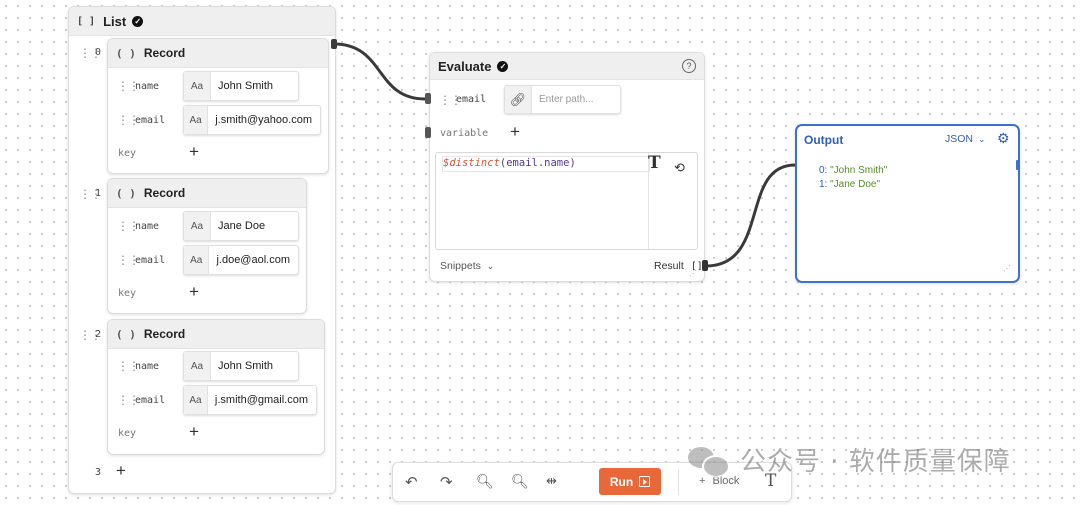  Describe the element at coordinates (98, 52) in the screenshot. I see `record-index: 0` at that location.